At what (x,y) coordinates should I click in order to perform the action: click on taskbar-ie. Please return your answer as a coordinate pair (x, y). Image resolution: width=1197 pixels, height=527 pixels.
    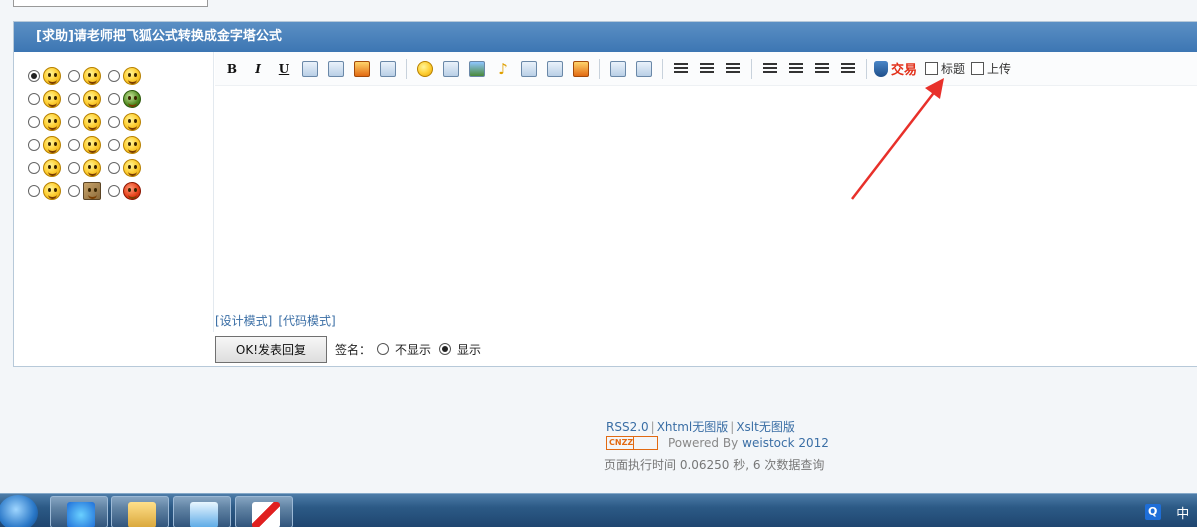
    Looking at the image, I should click on (79, 511).